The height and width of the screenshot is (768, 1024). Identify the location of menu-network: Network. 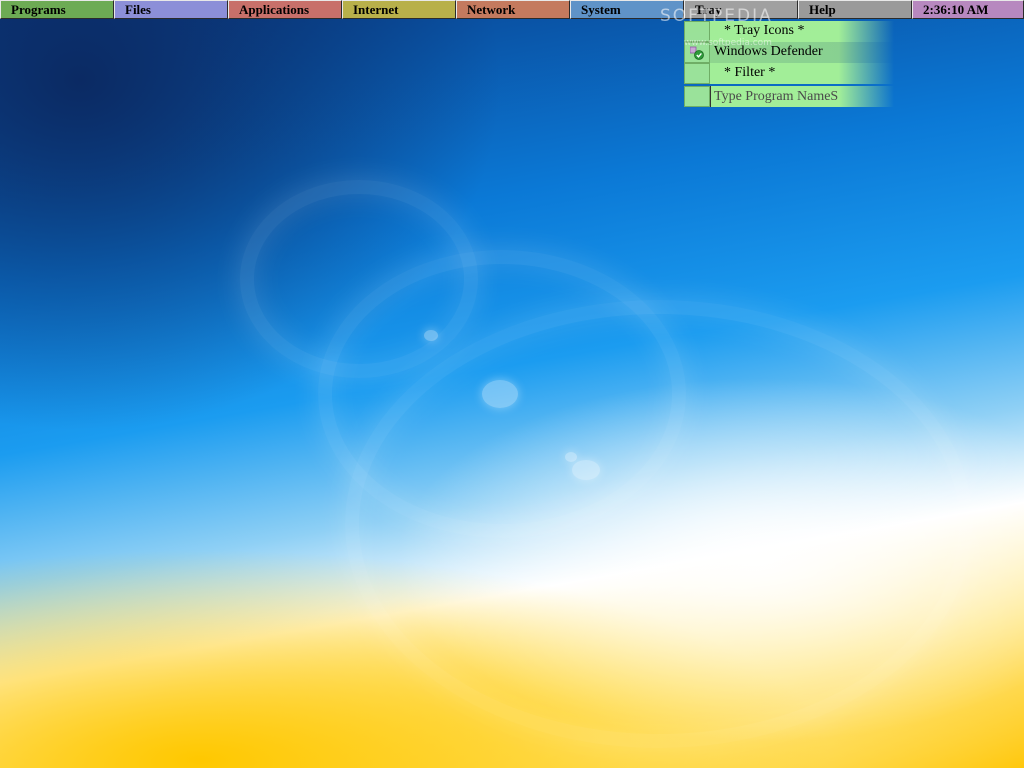
(513, 9).